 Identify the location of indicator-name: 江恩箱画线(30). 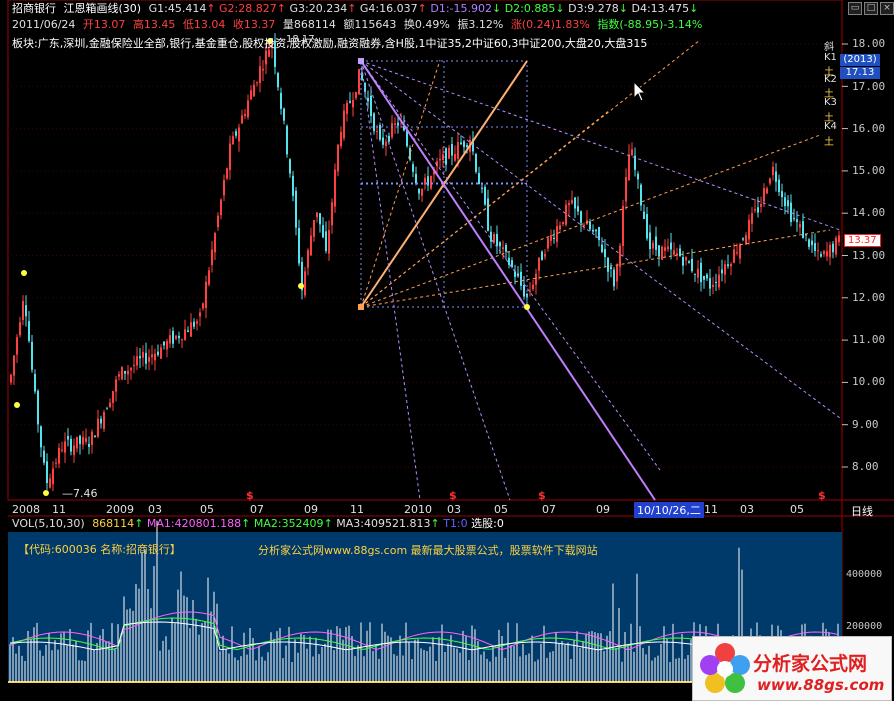
(103, 8).